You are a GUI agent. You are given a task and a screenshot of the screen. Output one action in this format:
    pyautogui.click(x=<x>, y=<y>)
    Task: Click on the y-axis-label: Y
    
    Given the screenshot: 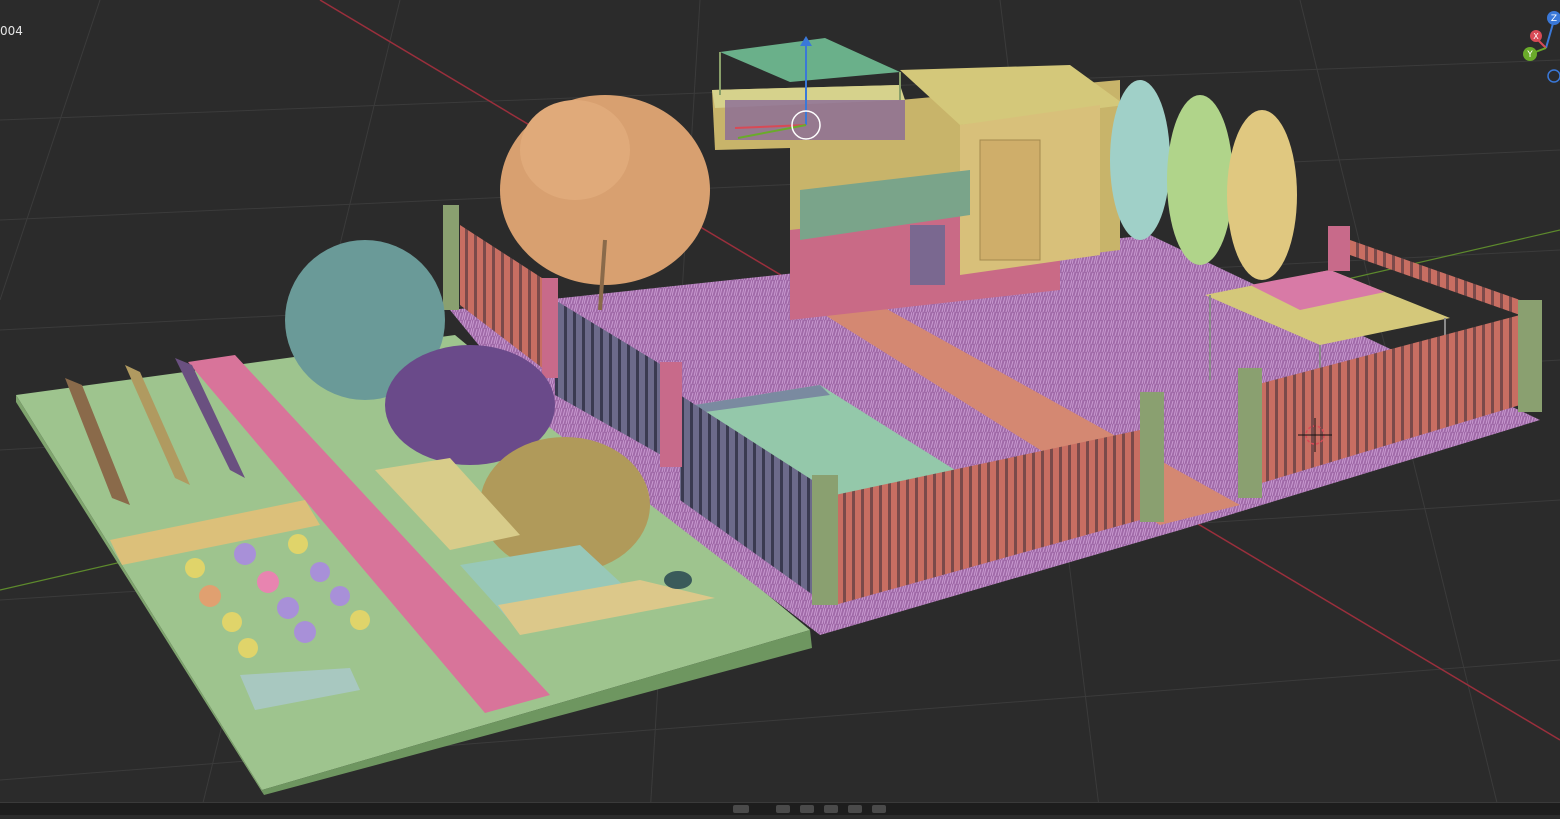 What is the action you would take?
    pyautogui.click(x=1529, y=55)
    